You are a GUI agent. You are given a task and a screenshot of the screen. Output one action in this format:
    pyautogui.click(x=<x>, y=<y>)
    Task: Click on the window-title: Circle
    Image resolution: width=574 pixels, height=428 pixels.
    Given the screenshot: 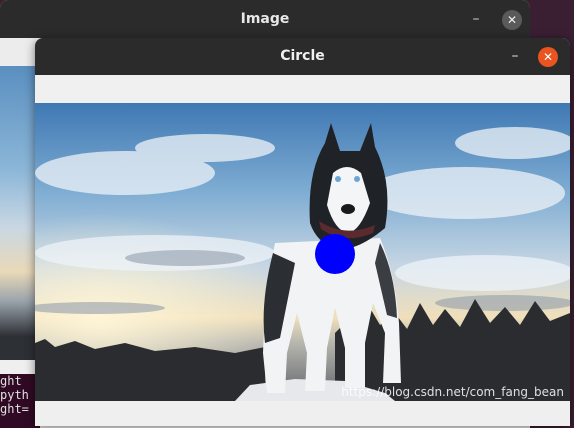 What is the action you would take?
    pyautogui.click(x=302, y=56)
    